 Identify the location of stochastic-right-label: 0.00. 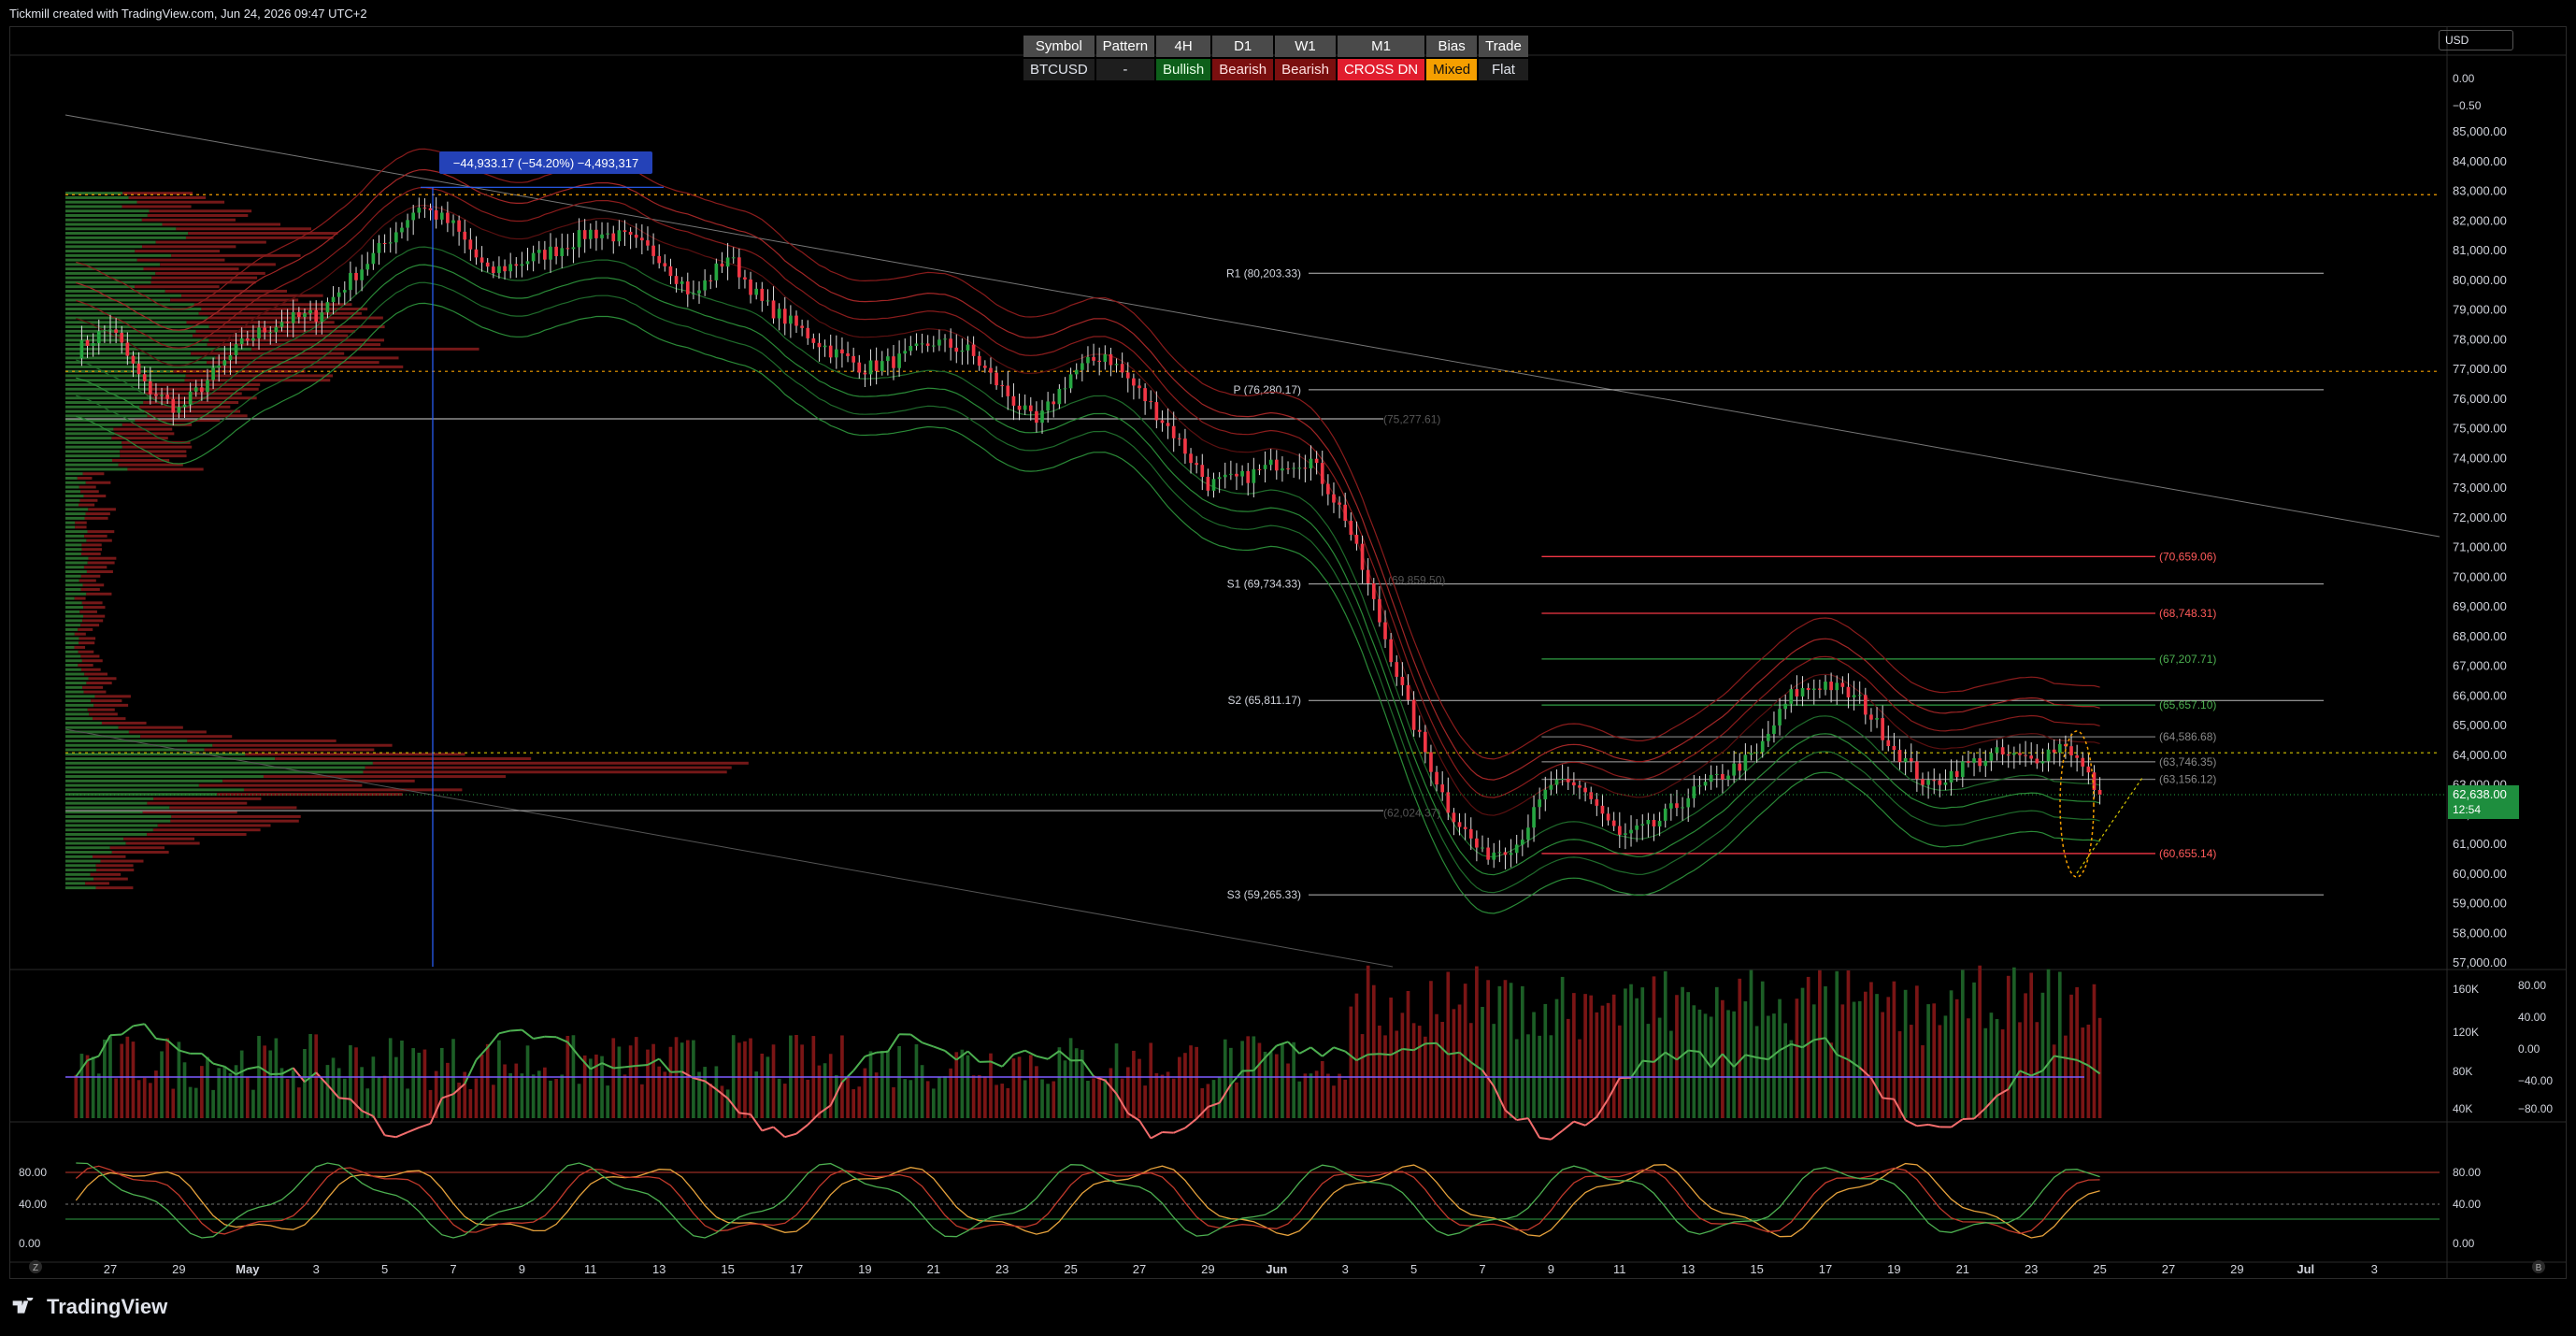
(2464, 1243).